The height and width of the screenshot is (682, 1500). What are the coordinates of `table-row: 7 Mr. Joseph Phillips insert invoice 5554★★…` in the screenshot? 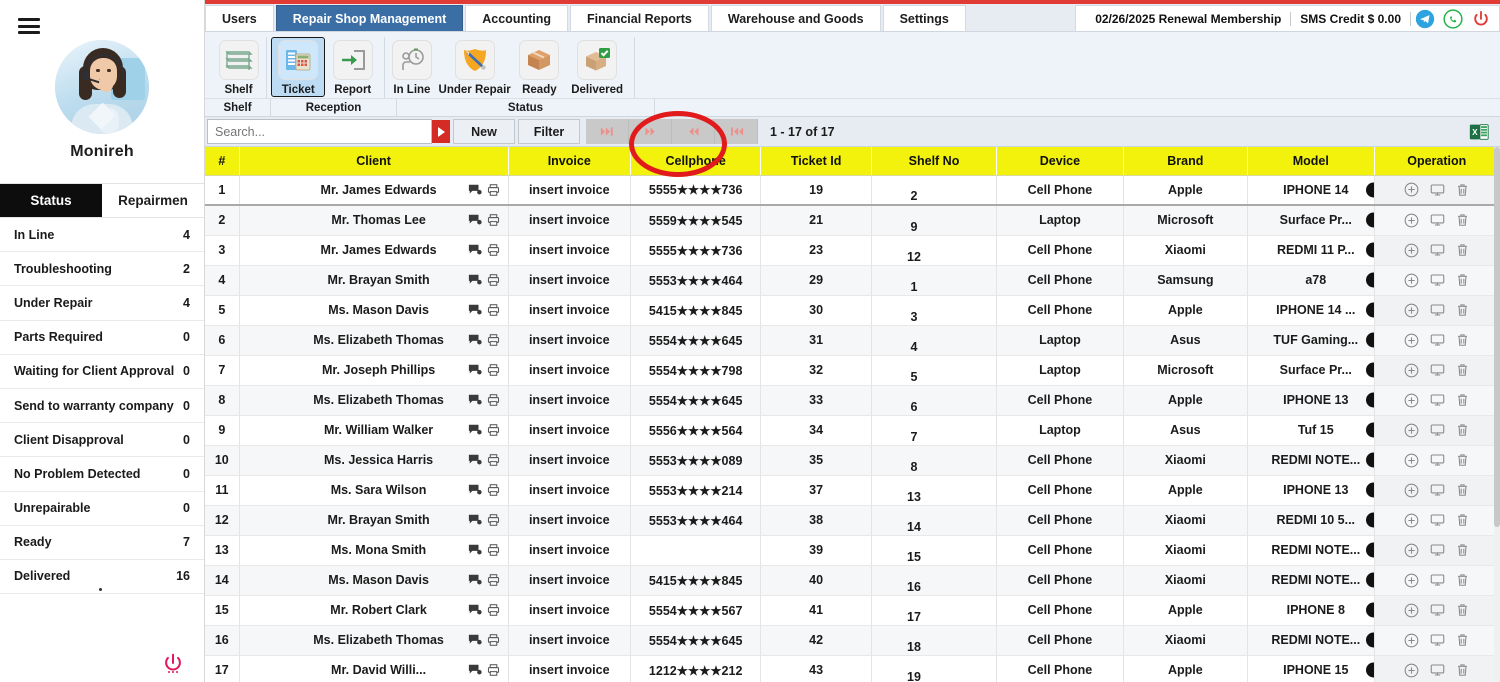 It's located at (852, 370).